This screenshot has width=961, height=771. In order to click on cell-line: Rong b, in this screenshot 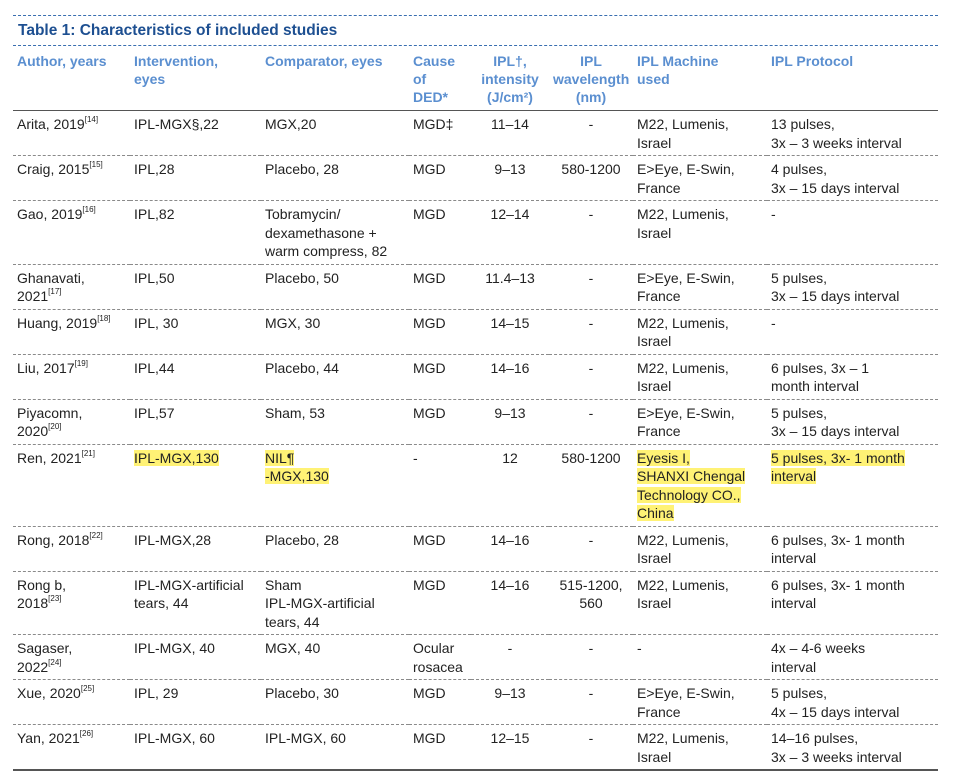, I will do `click(71, 585)`.